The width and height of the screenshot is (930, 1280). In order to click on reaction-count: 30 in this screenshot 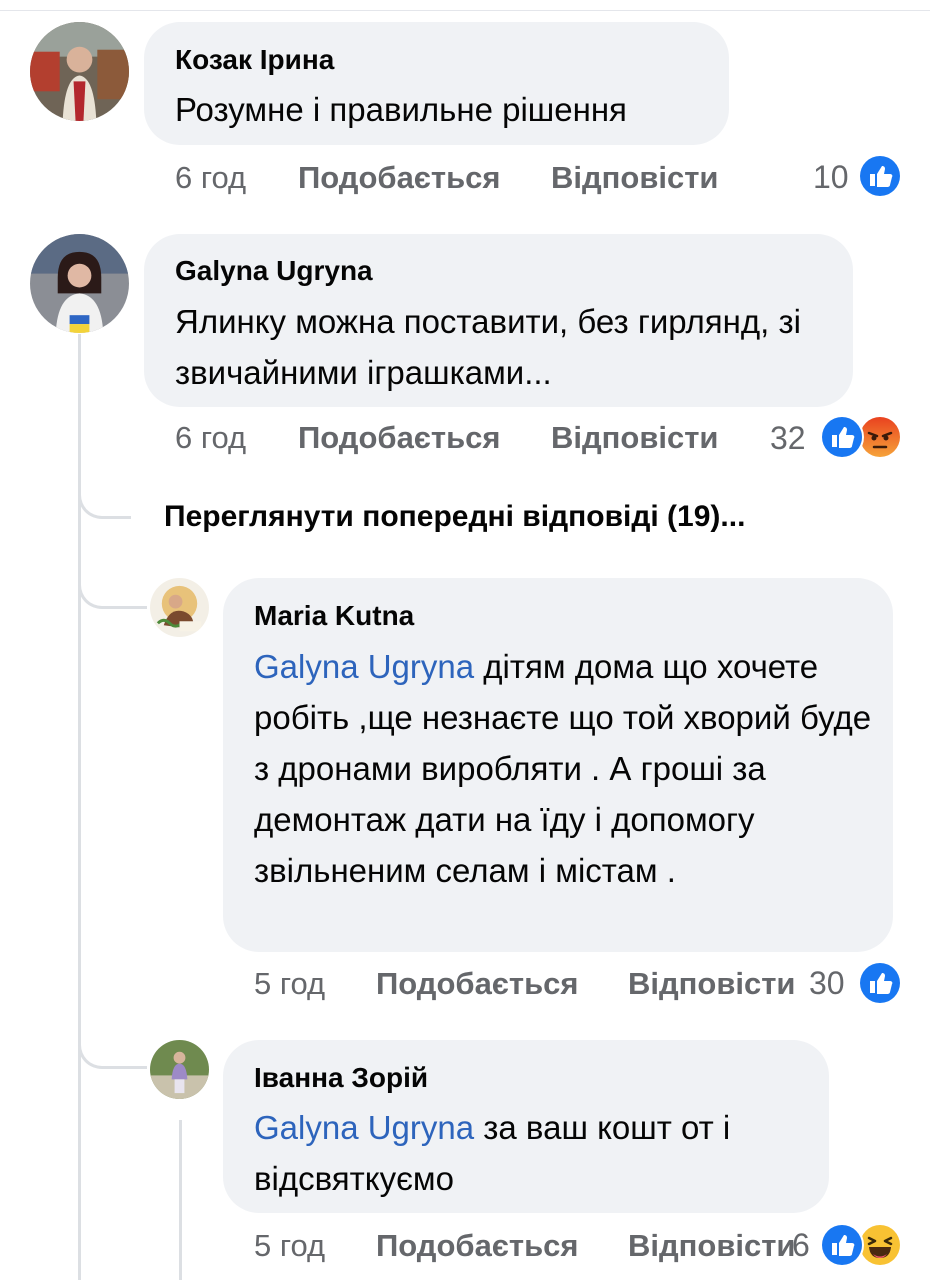, I will do `click(827, 983)`.